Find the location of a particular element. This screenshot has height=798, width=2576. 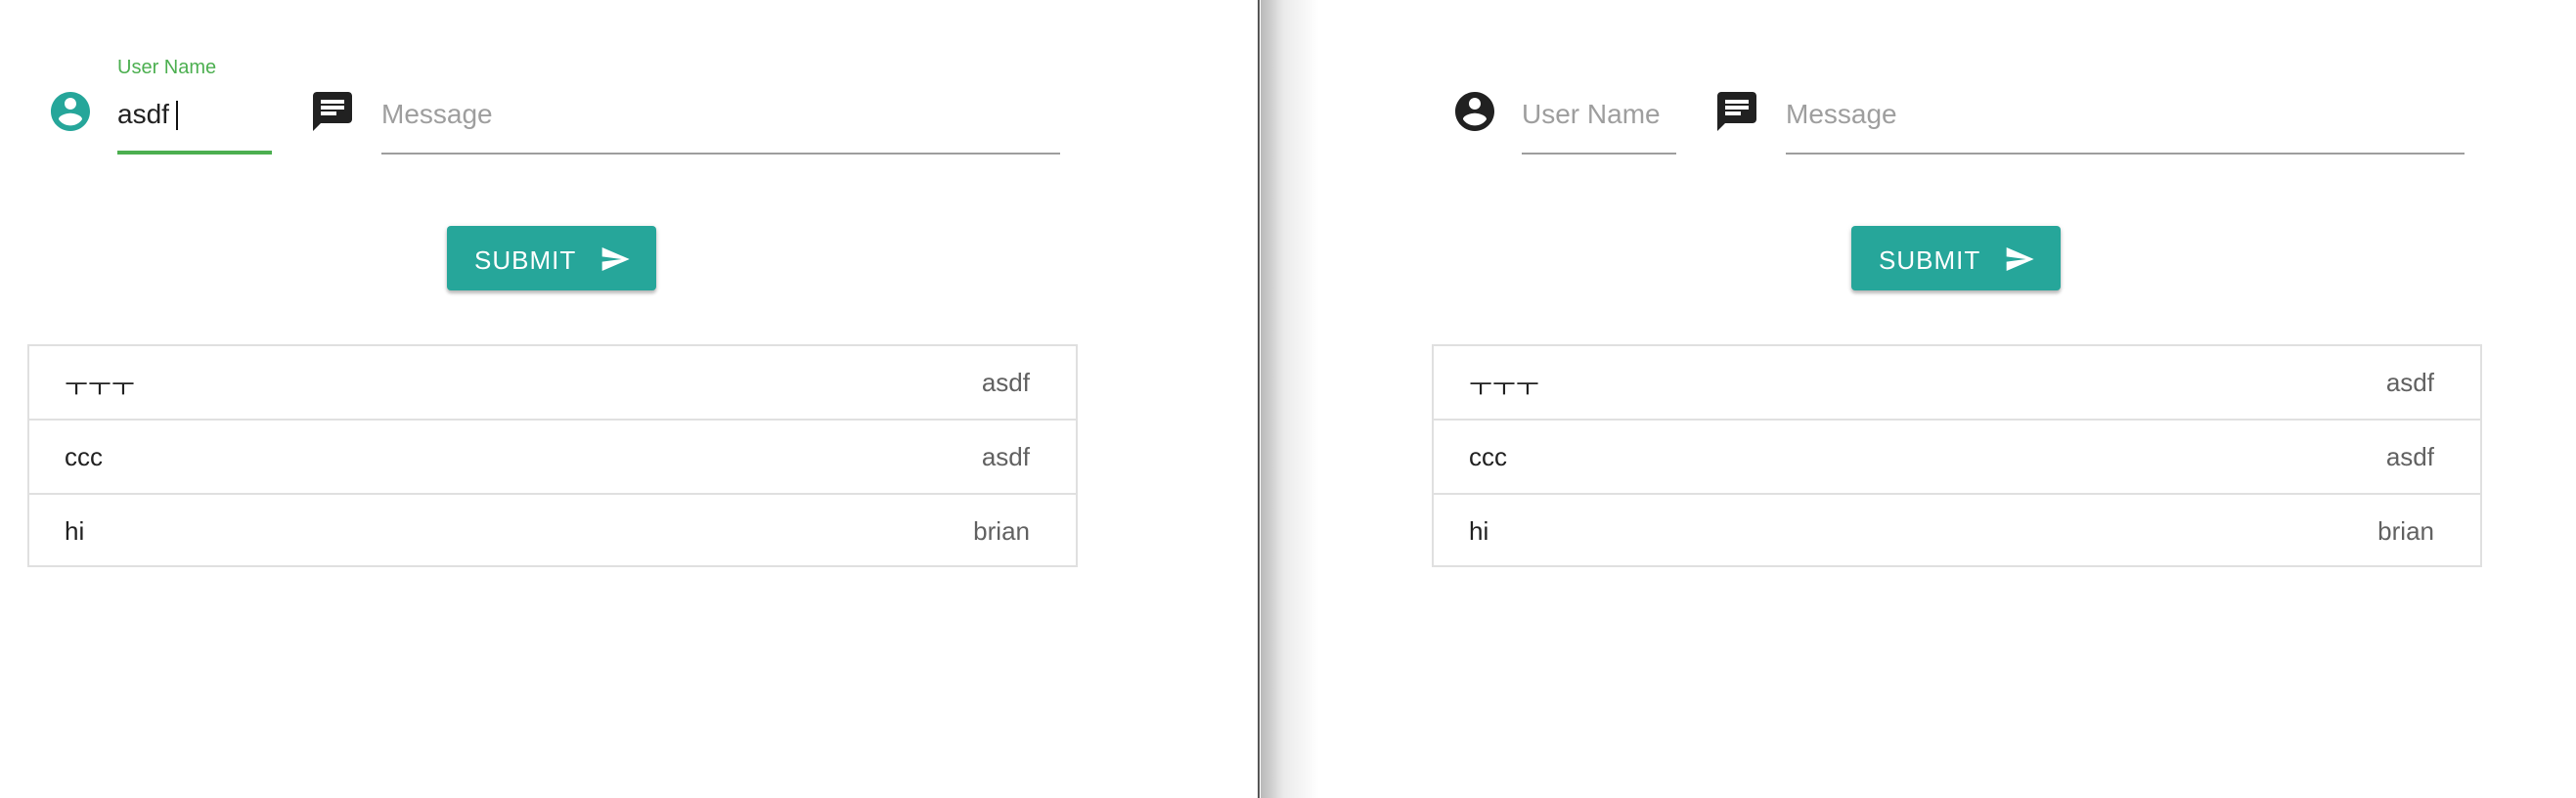

text-caret is located at coordinates (177, 115).